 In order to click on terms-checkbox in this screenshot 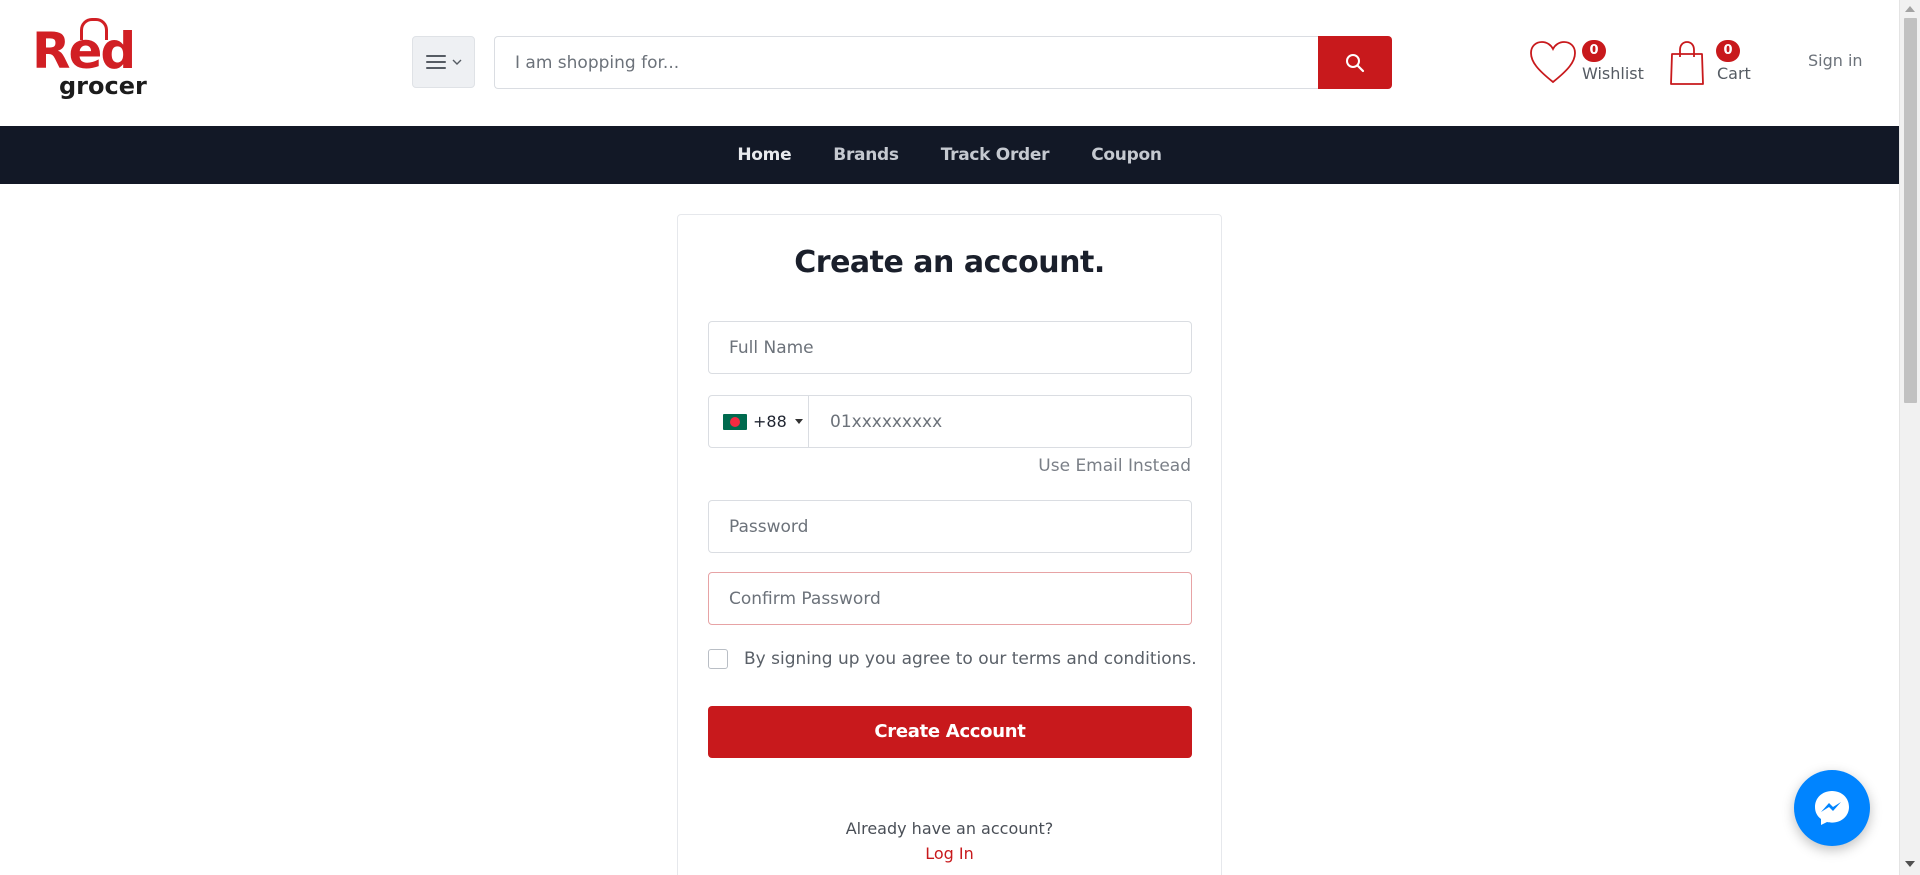, I will do `click(718, 659)`.